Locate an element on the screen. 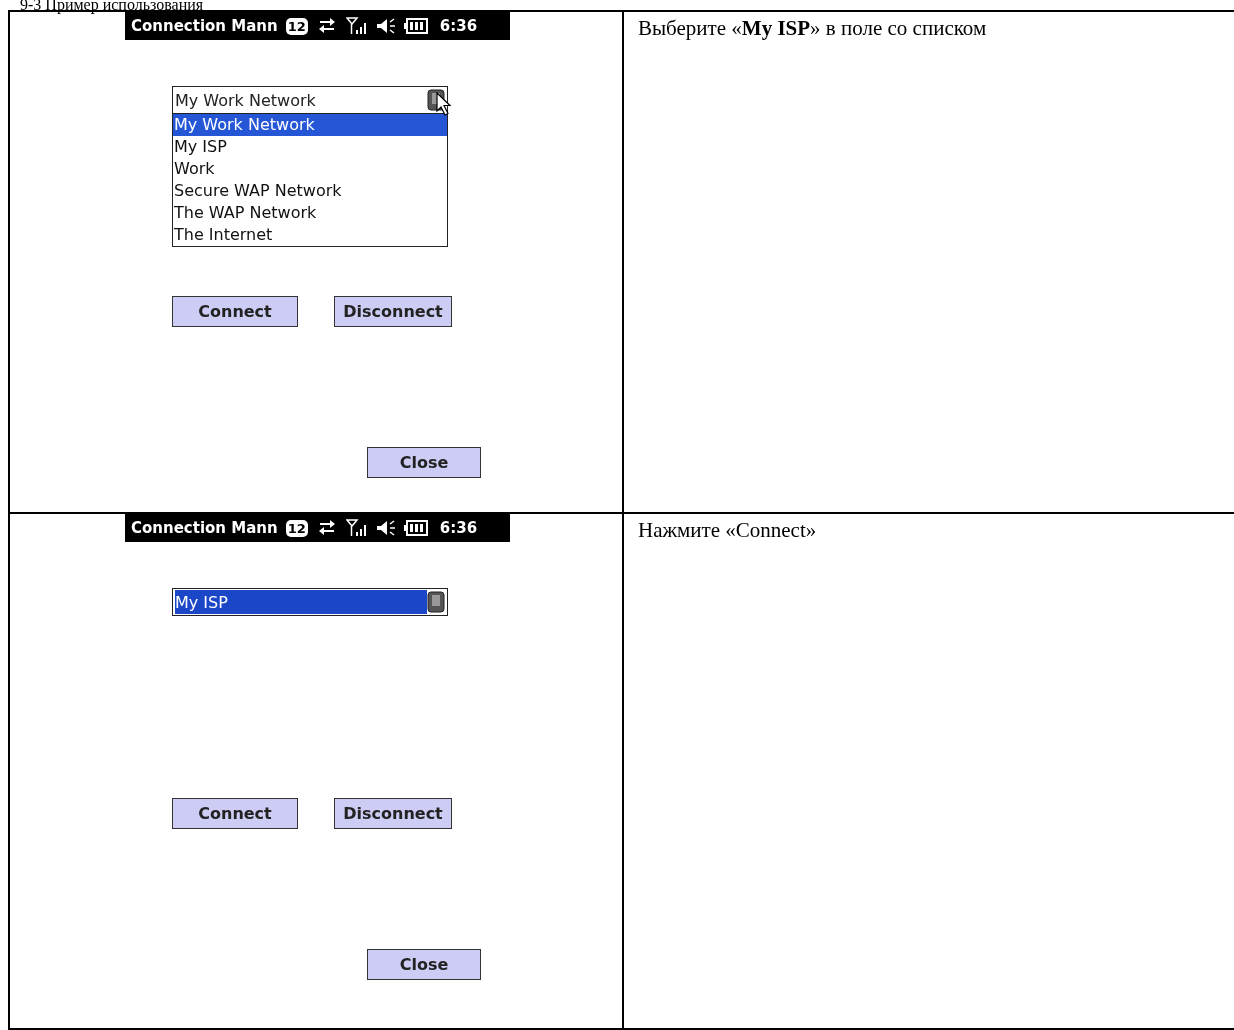 The width and height of the screenshot is (1234, 1030). dropdown-item: My Work Network is located at coordinates (310, 125).